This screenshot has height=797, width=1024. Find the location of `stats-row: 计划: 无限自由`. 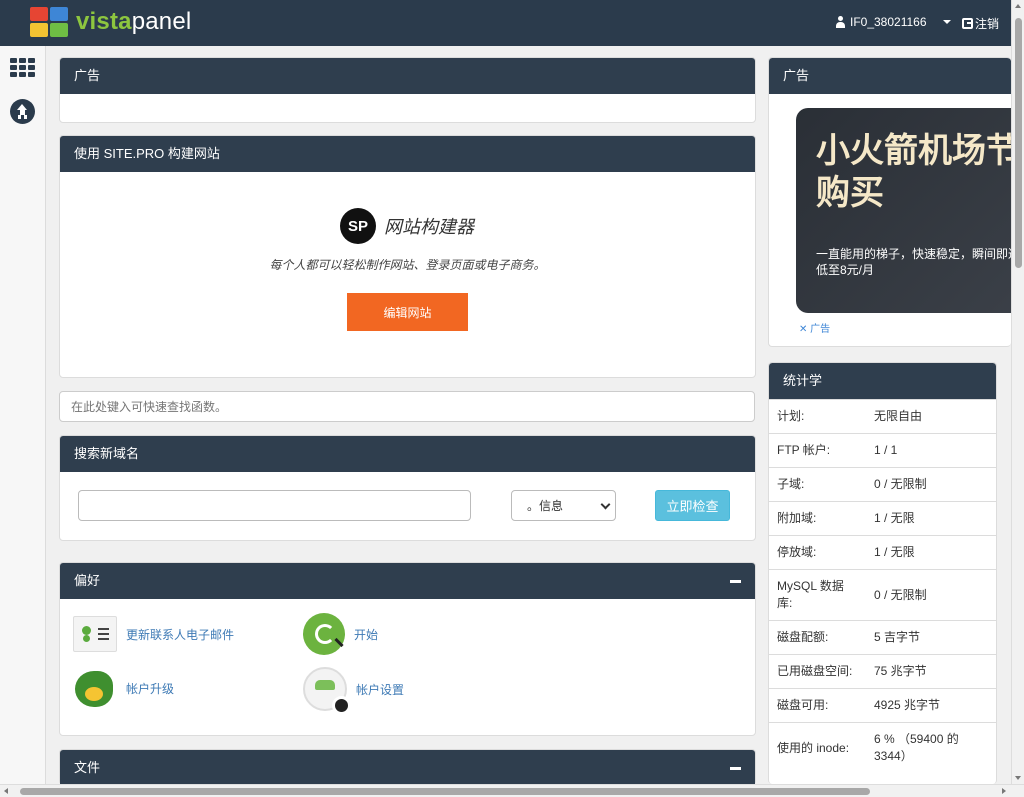

stats-row: 计划: 无限自由 is located at coordinates (882, 416).